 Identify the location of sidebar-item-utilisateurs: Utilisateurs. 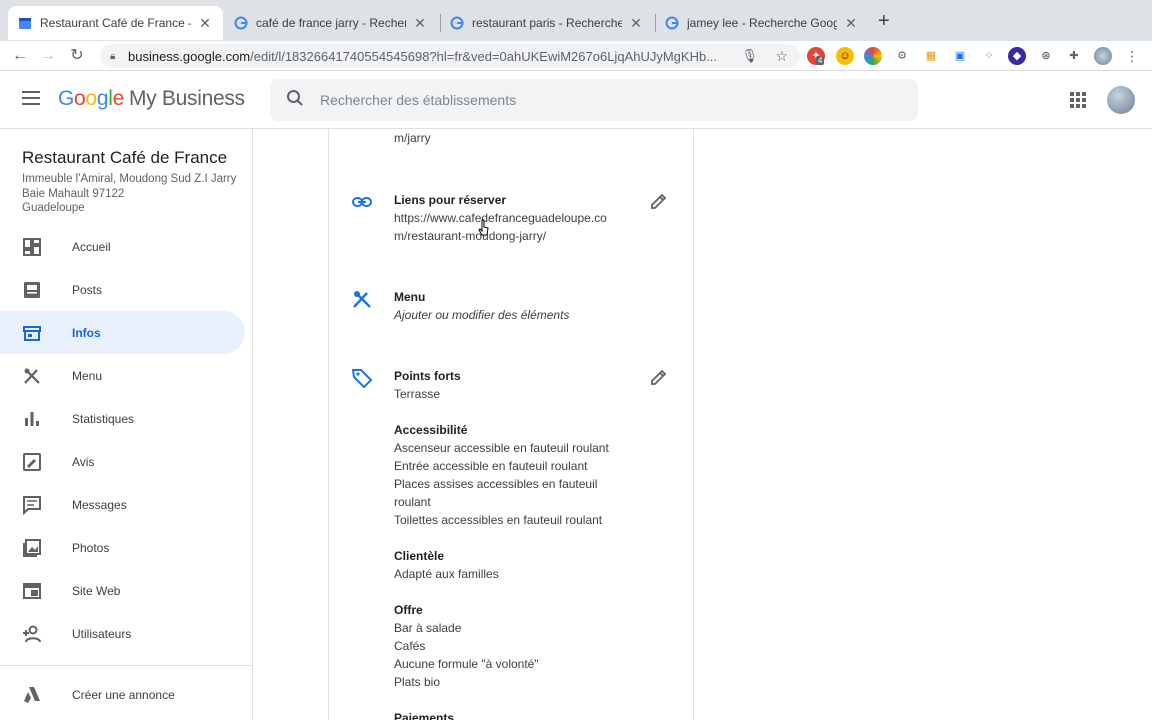
(122, 633).